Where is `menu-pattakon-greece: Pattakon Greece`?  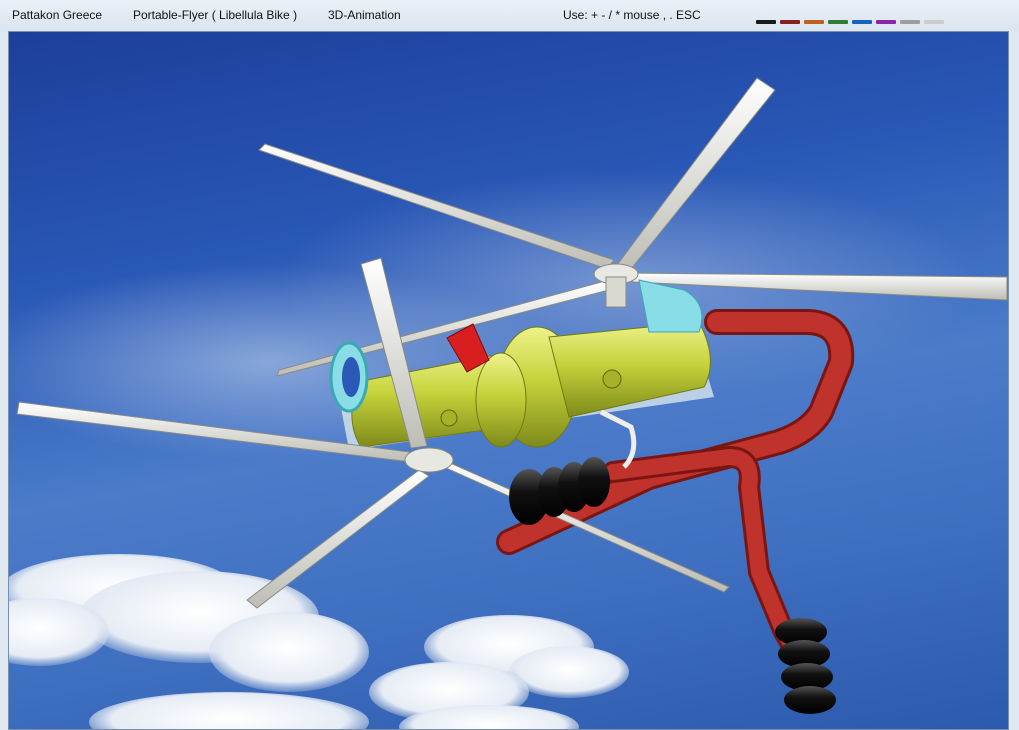 menu-pattakon-greece: Pattakon Greece is located at coordinates (57, 15).